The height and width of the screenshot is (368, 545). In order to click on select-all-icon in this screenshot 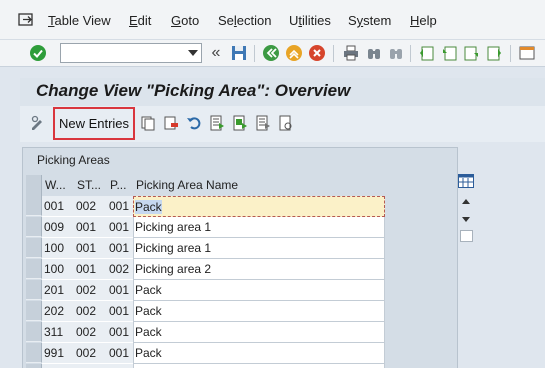, I will do `click(217, 123)`.